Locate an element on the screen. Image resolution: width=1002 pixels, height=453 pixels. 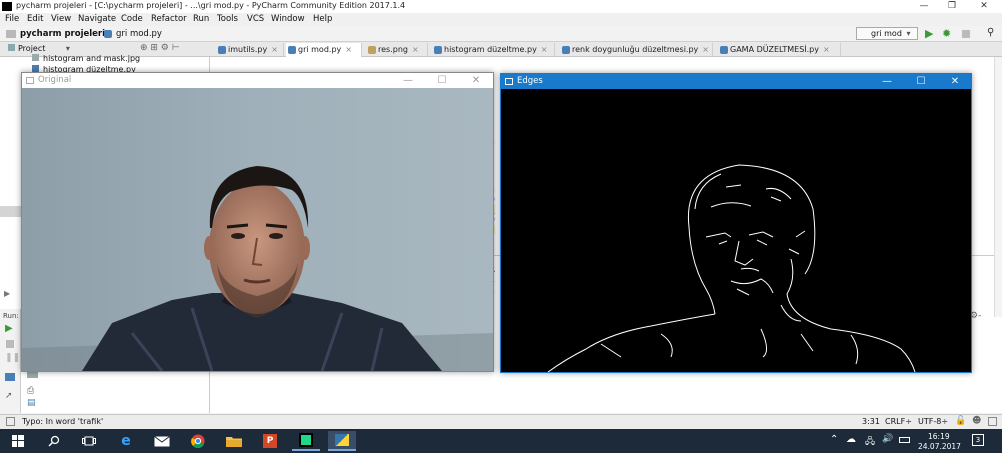
debug-icon: ✹ is located at coordinates (946, 33).